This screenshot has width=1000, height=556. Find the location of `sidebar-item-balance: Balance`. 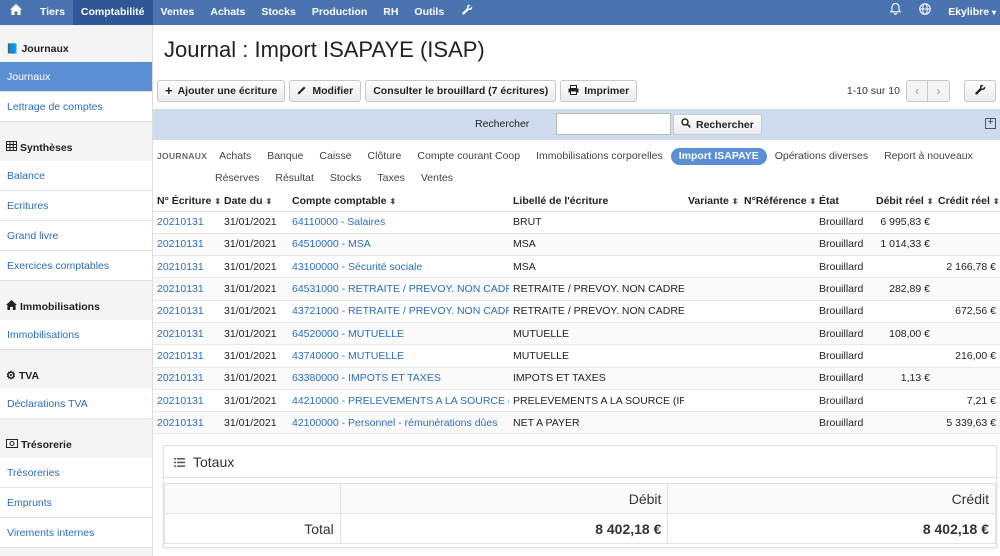

sidebar-item-balance: Balance is located at coordinates (76, 176).